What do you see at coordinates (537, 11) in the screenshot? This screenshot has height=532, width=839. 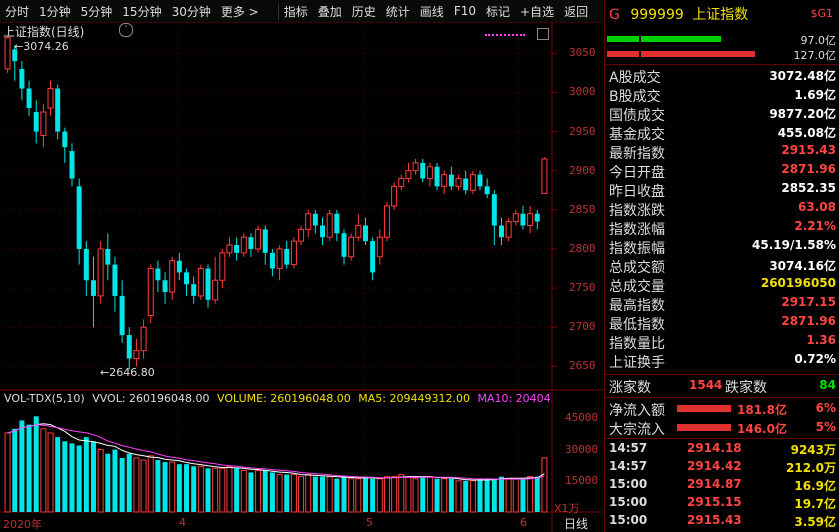 I see `btn-add-watch: +自选` at bounding box center [537, 11].